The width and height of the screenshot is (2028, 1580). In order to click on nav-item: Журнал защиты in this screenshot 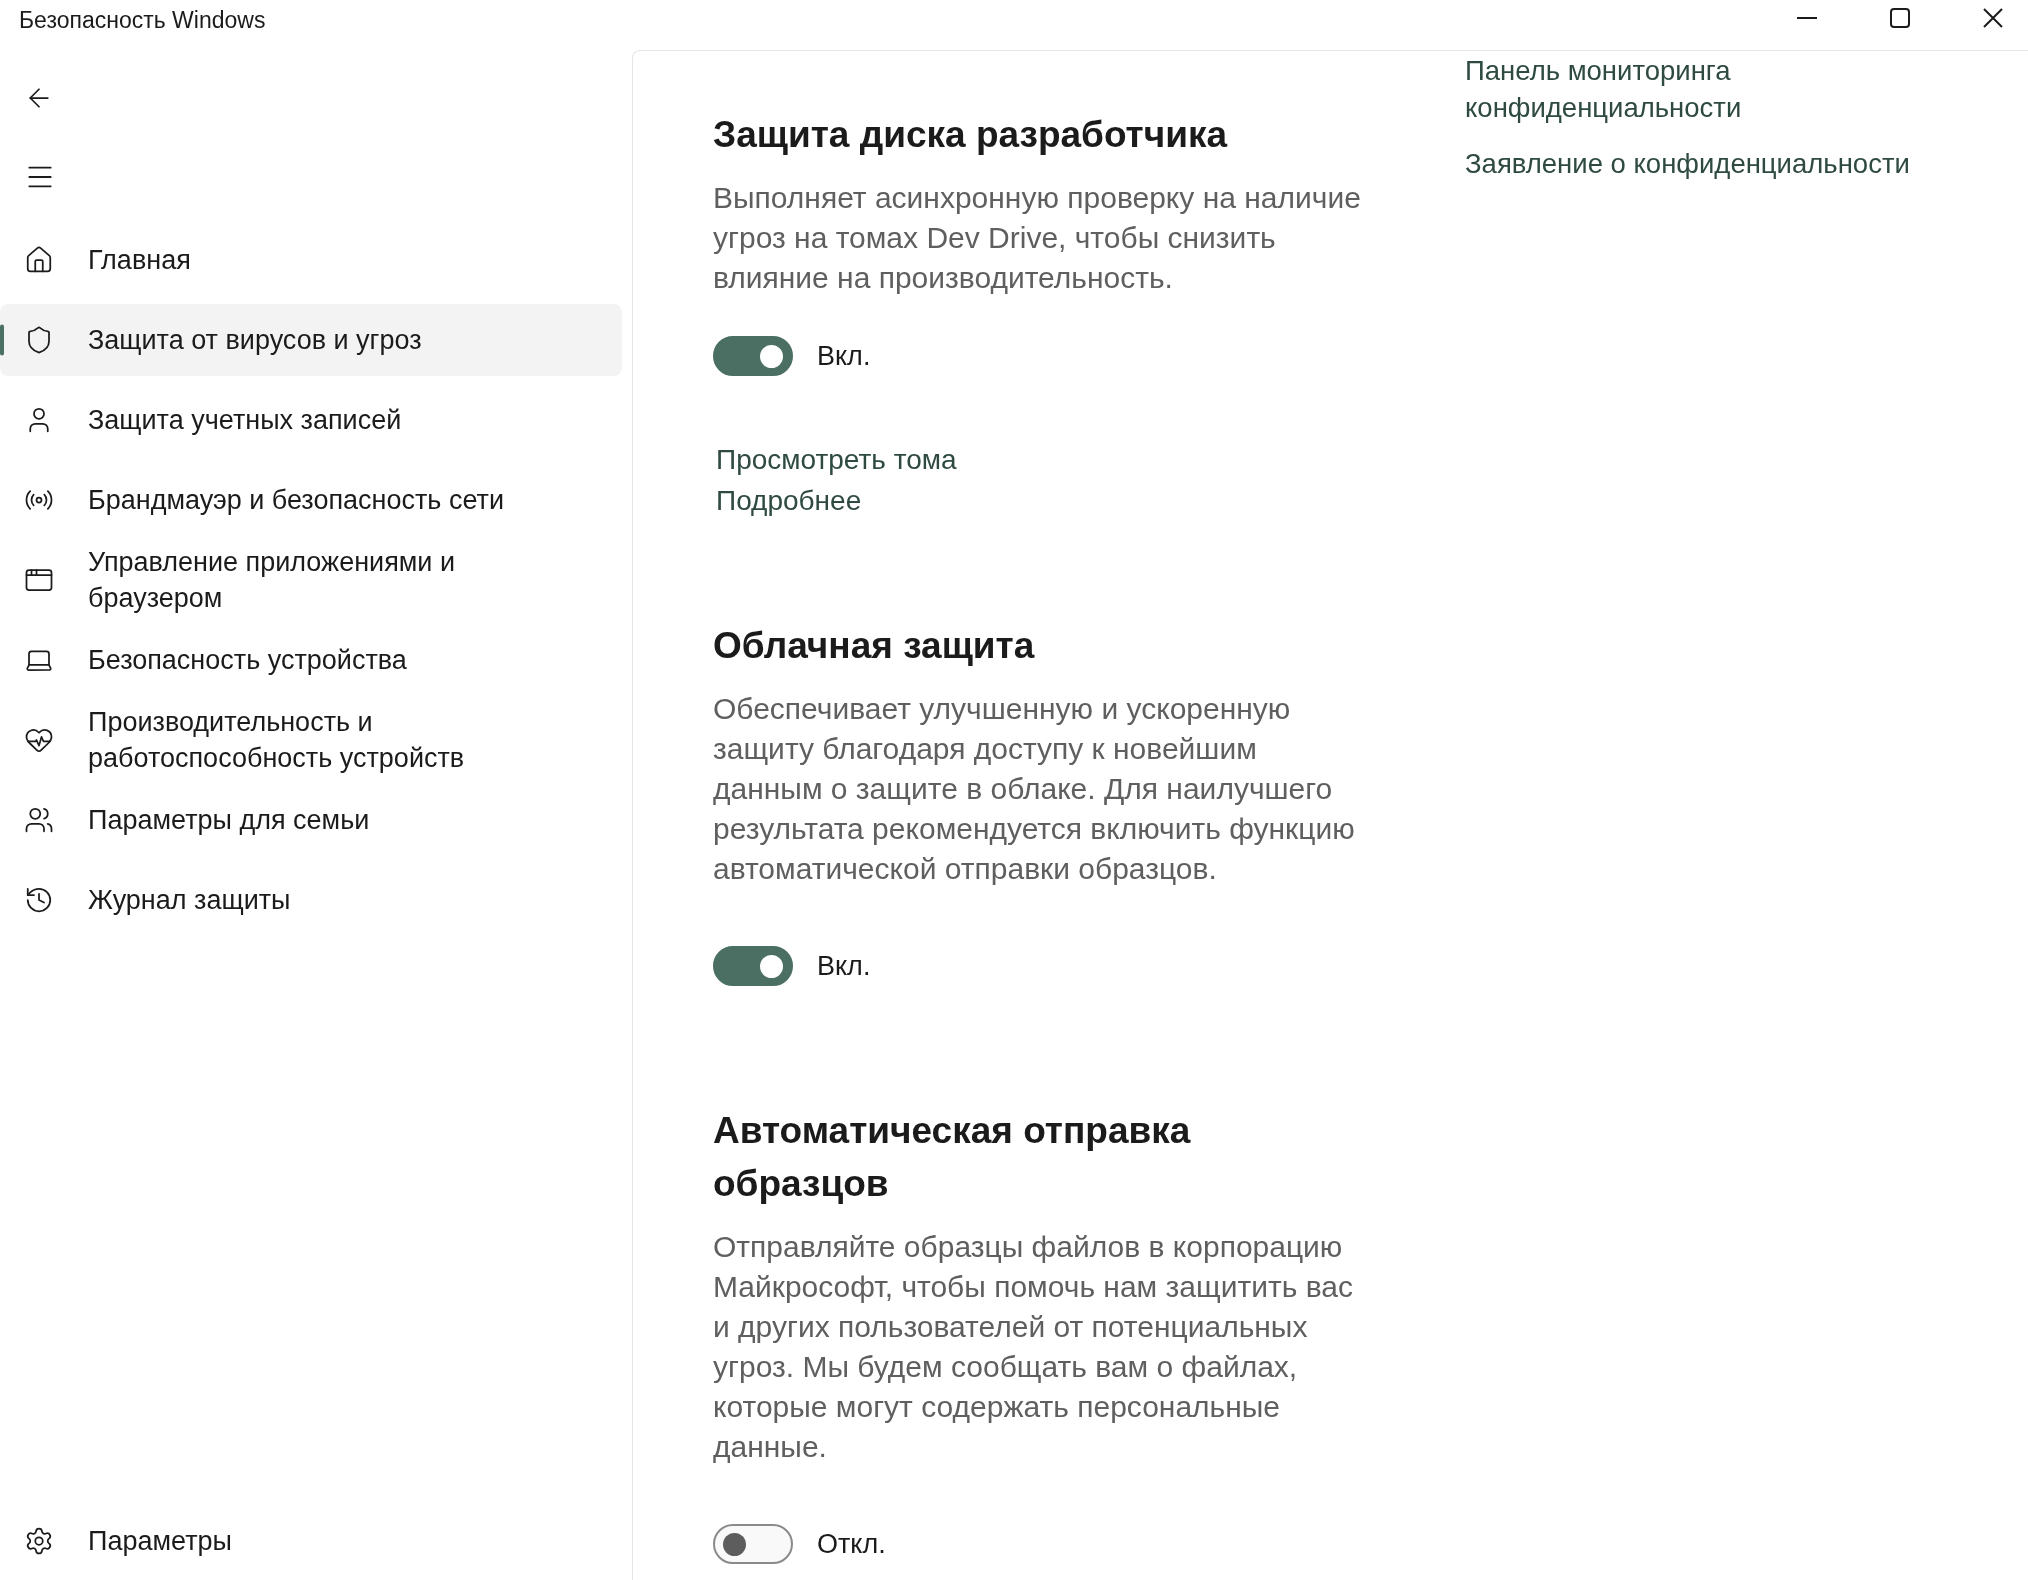, I will do `click(311, 900)`.